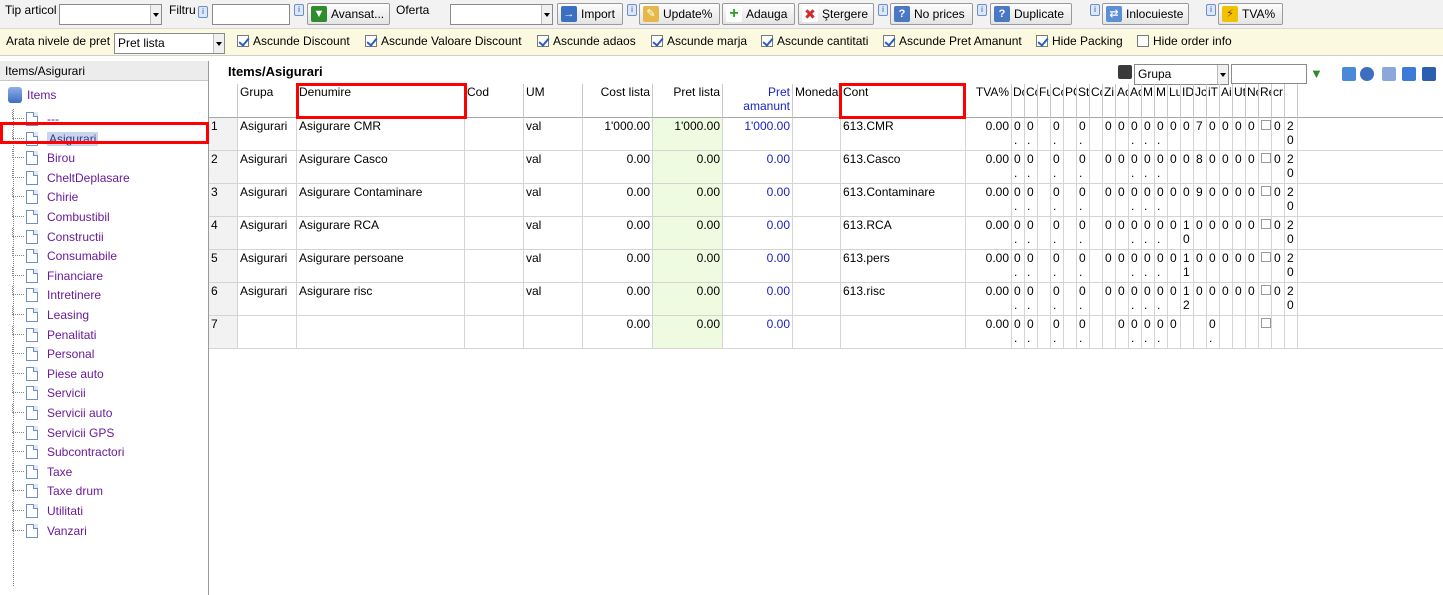 This screenshot has width=1443, height=595. What do you see at coordinates (1148, 101) in the screenshot?
I see `column-header-narrow: M (R` at bounding box center [1148, 101].